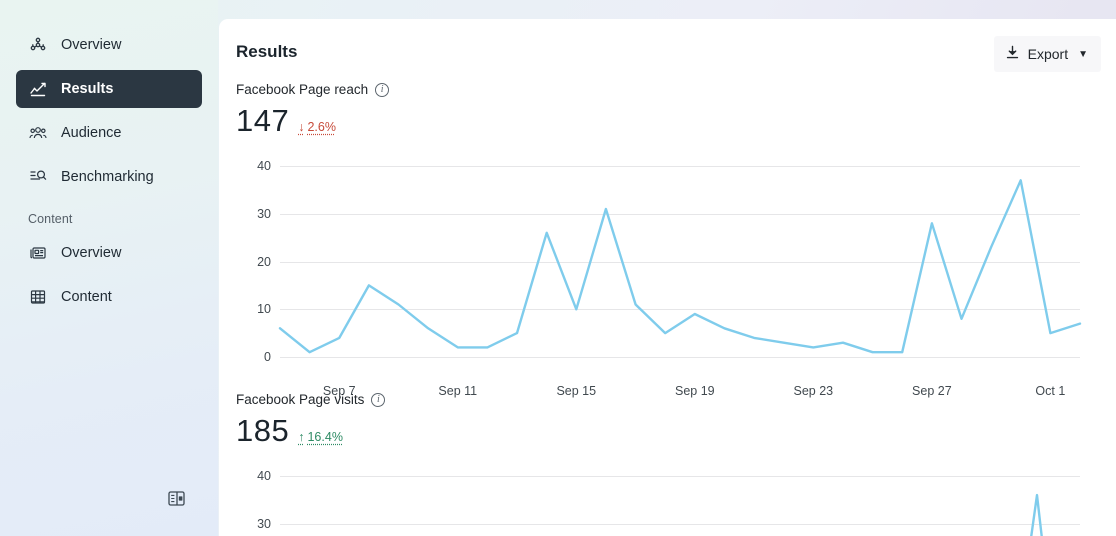 This screenshot has width=1116, height=536. What do you see at coordinates (695, 391) in the screenshot?
I see `chart-x-tick-label: Sep 19` at bounding box center [695, 391].